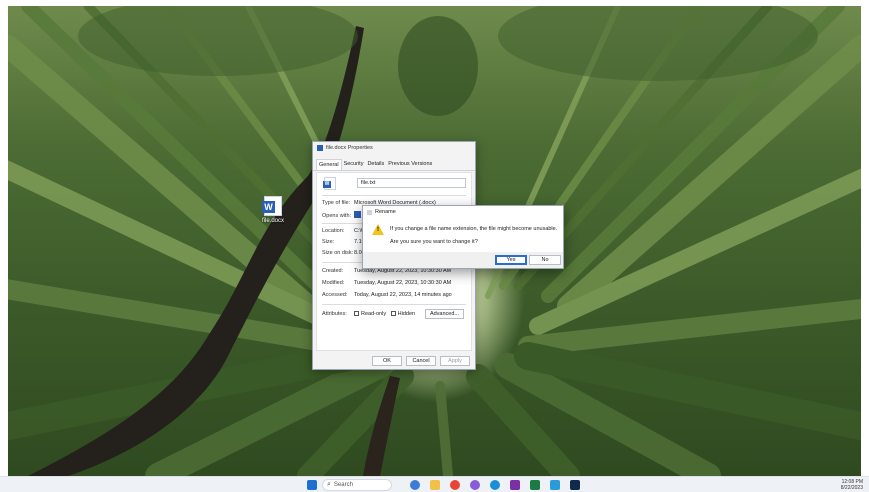 The width and height of the screenshot is (869, 492). What do you see at coordinates (328, 242) in the screenshot?
I see `size-label: Size:` at bounding box center [328, 242].